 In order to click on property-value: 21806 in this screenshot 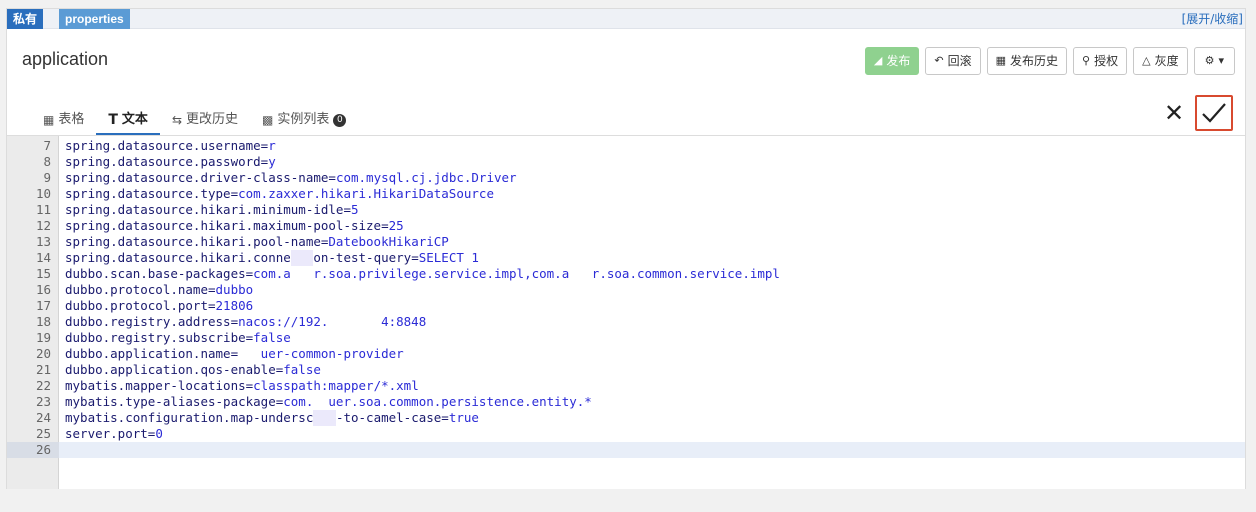, I will do `click(234, 305)`.